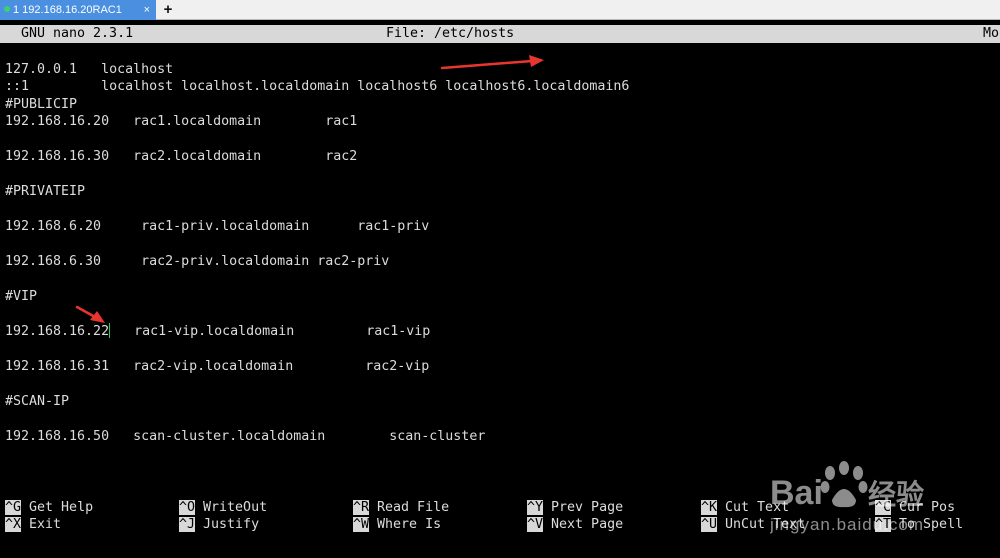 The width and height of the screenshot is (1000, 558). I want to click on editor-line: #SCAN-IP, so click(37, 401).